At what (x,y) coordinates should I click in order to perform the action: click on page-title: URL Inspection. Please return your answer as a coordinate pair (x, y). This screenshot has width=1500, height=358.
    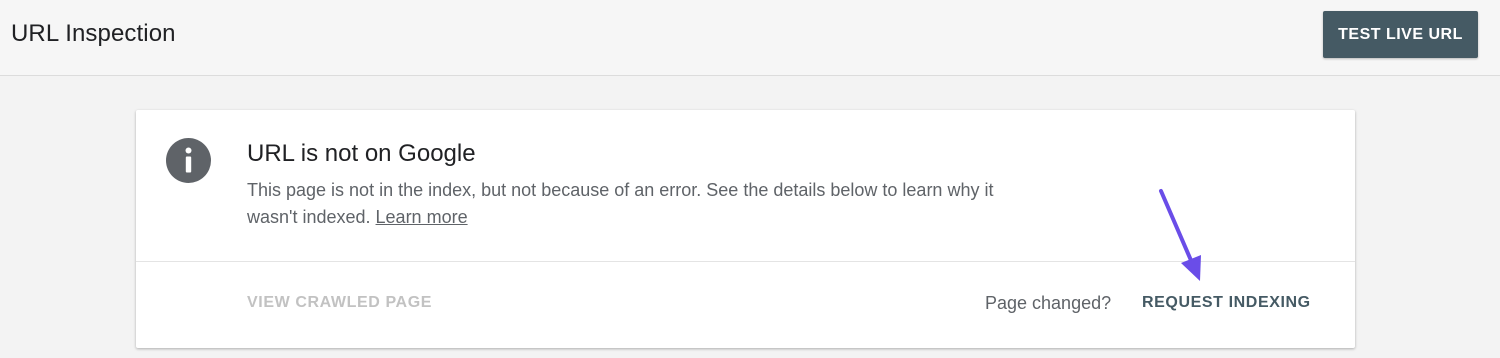
    Looking at the image, I should click on (93, 33).